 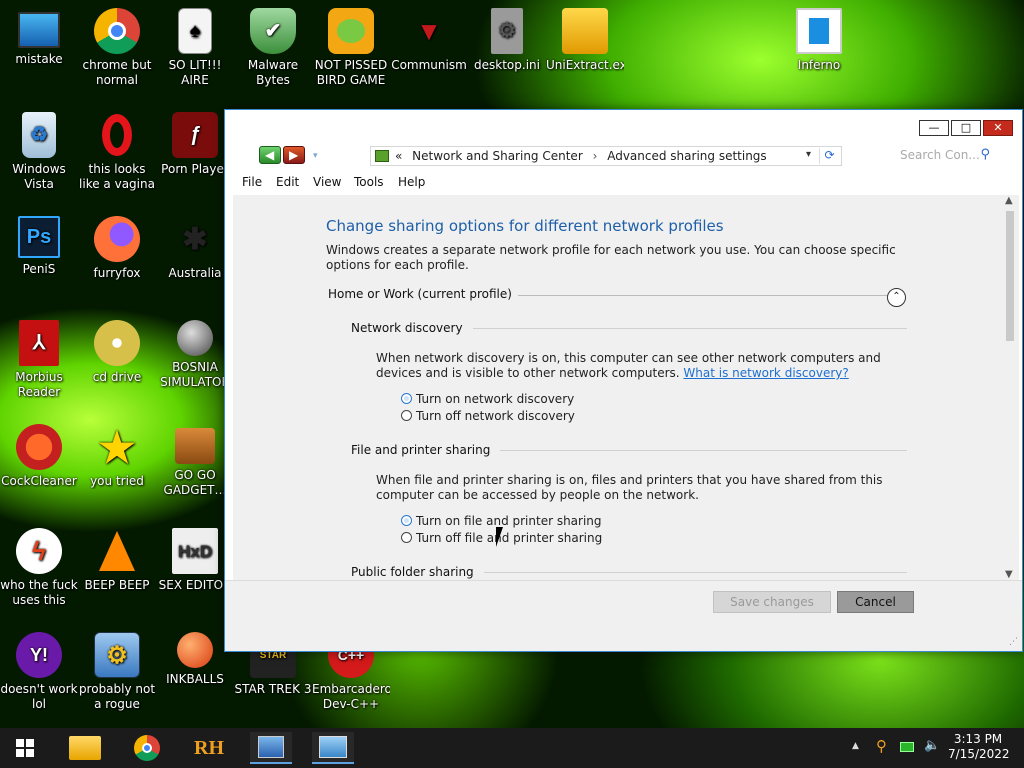 What do you see at coordinates (195, 135) in the screenshot?
I see `flash-icon: ƒ` at bounding box center [195, 135].